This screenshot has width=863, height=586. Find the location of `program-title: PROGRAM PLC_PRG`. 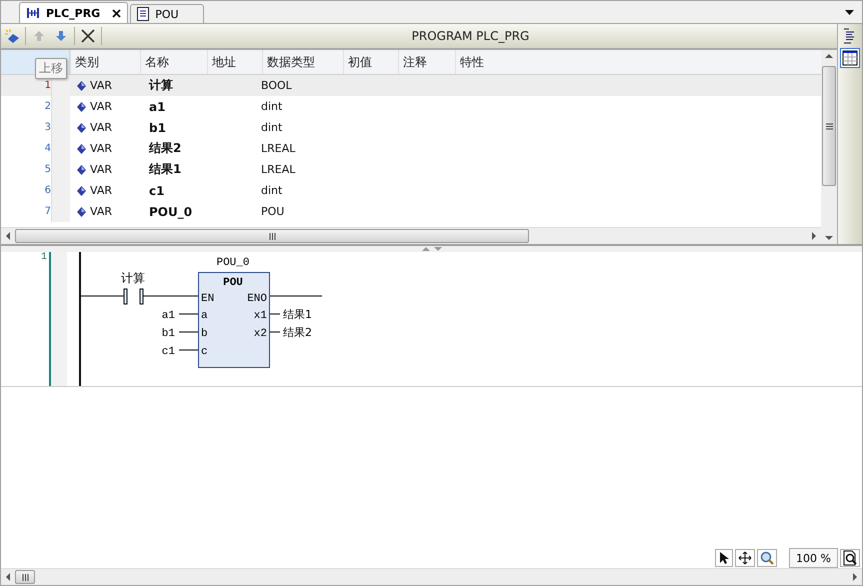

program-title: PROGRAM PLC_PRG is located at coordinates (470, 36).